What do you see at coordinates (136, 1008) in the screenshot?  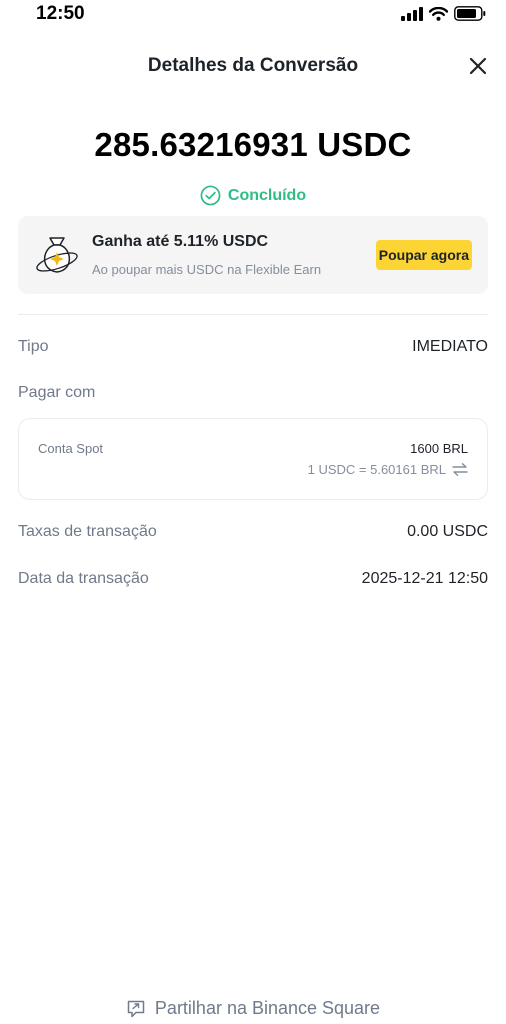 I see `share-icon` at bounding box center [136, 1008].